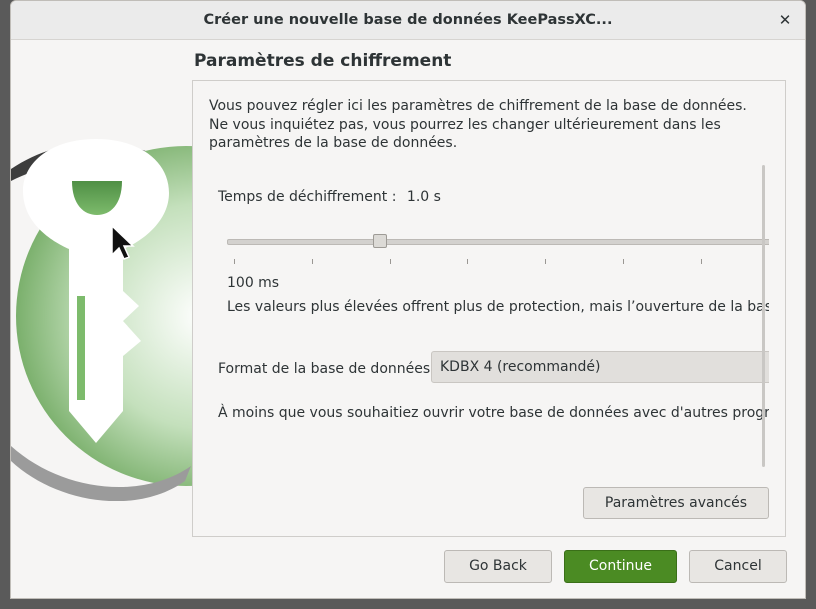 This screenshot has width=816, height=609. What do you see at coordinates (123, 242) in the screenshot?
I see `mouse-pointer-icon` at bounding box center [123, 242].